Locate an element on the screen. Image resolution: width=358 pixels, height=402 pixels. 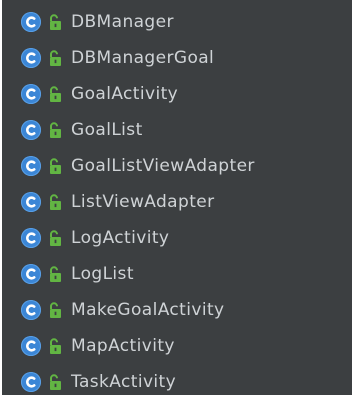
class-row-goalactivity: GoalActivity is located at coordinates (177, 94).